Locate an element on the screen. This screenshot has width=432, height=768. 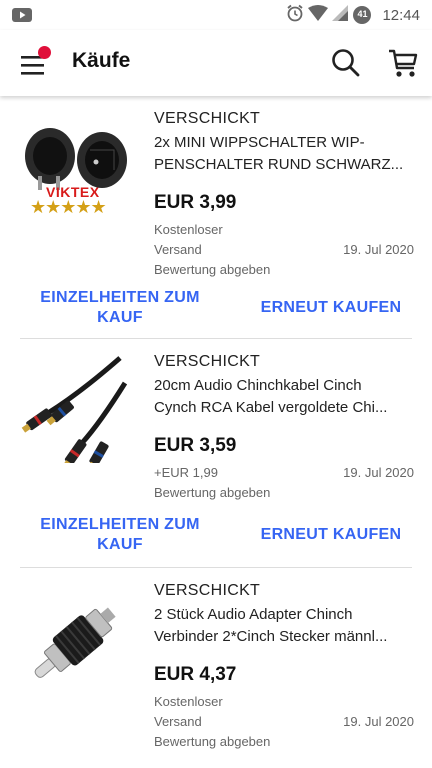
battery-level: 41 is located at coordinates (362, 14).